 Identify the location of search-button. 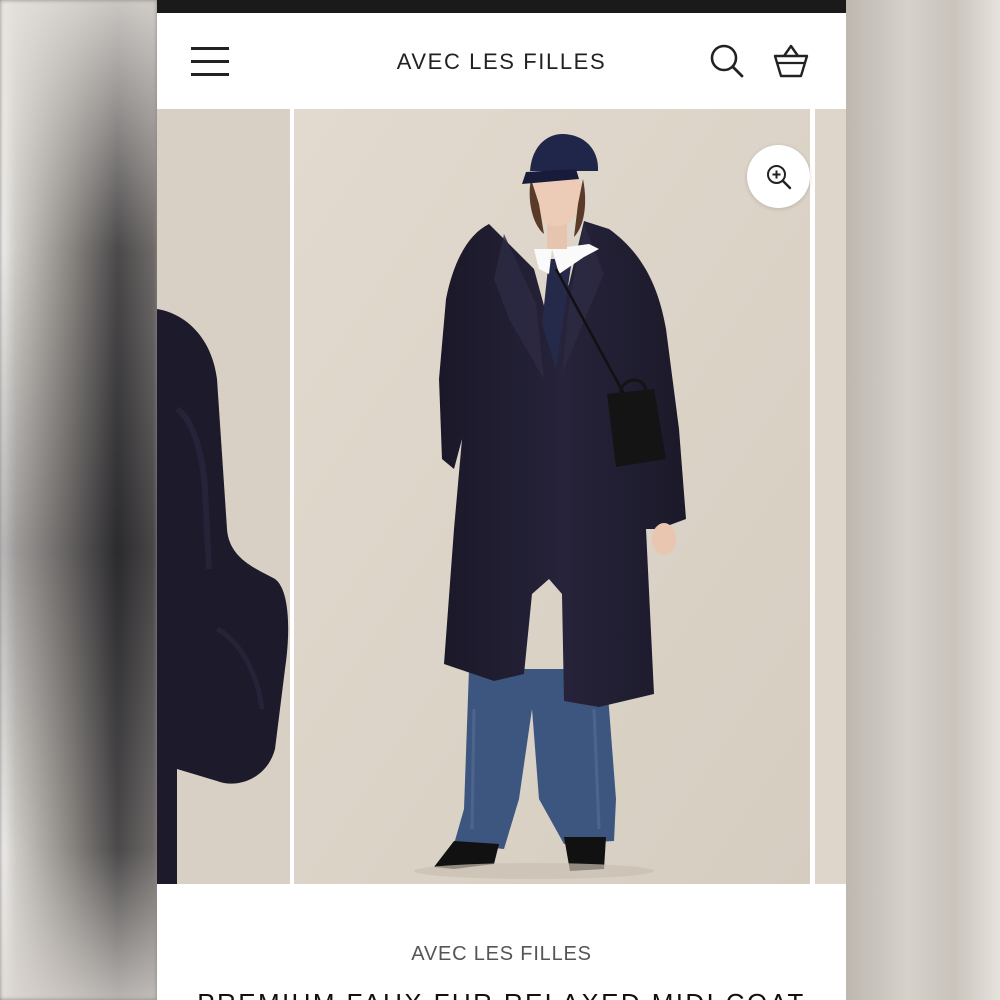
(727, 61).